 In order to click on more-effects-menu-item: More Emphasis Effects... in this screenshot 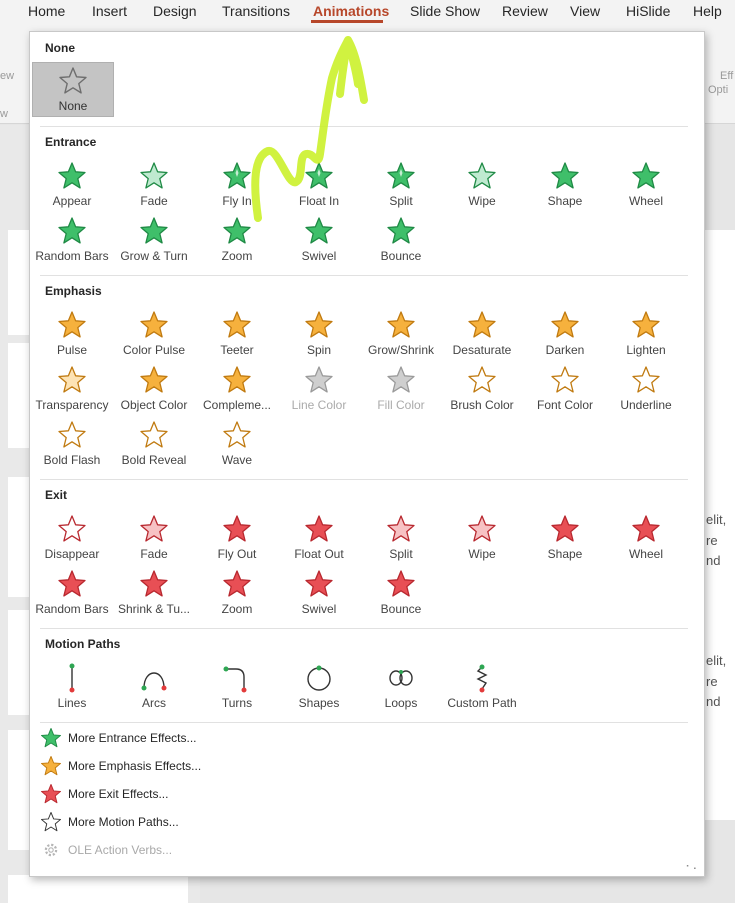, I will do `click(190, 766)`.